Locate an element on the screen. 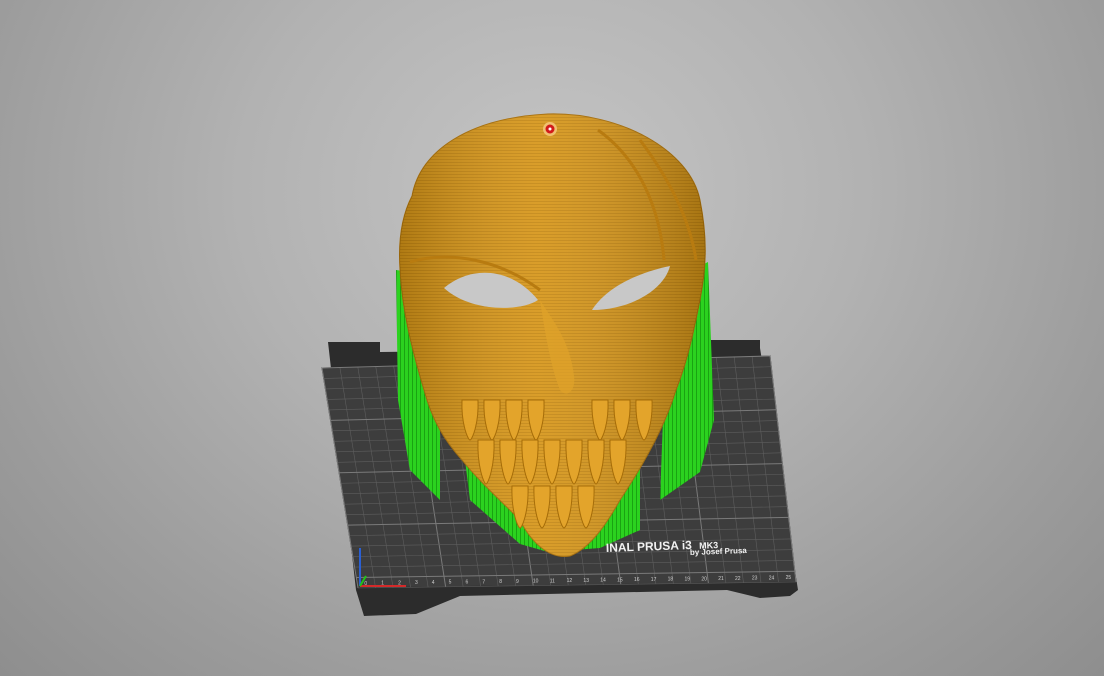  bed-tick-label: 14 is located at coordinates (603, 581).